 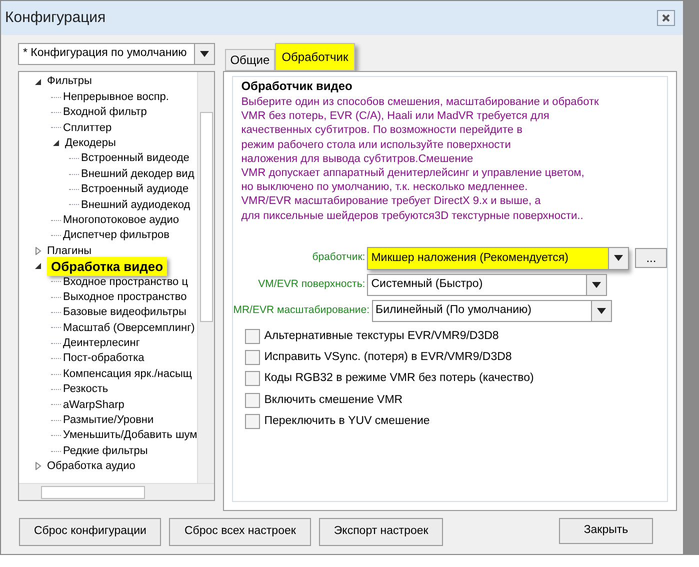 I want to click on tree-item: Базовые видеофильтры, so click(x=124, y=312).